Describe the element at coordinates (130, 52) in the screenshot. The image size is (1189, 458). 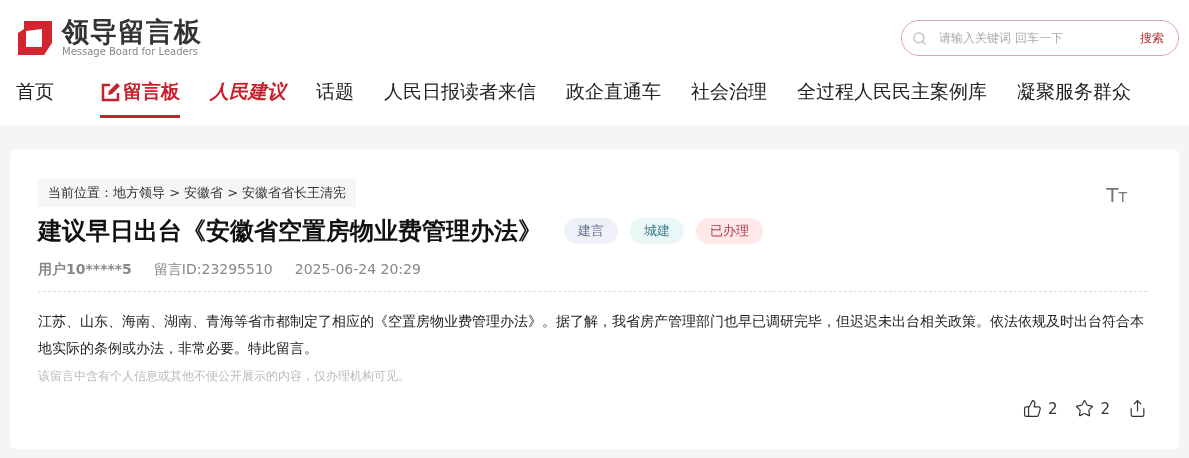
I see `site-subtitle: Message Board for Leaders` at that location.